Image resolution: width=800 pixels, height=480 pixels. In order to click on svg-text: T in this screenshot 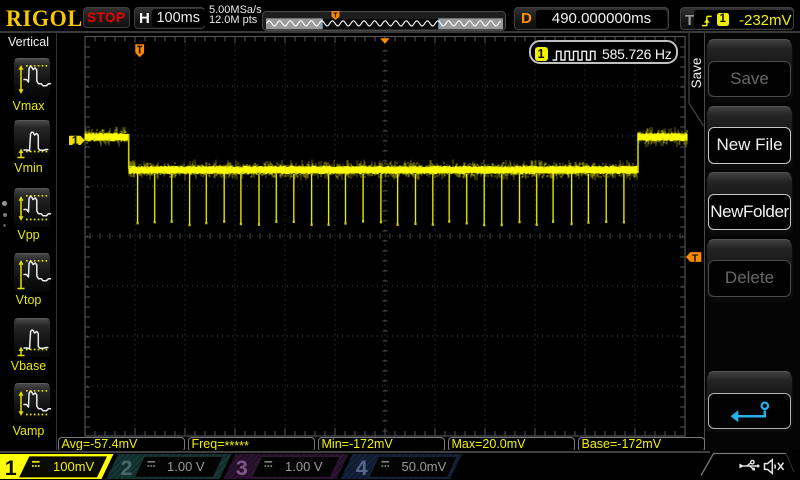, I will do `click(695, 259)`.